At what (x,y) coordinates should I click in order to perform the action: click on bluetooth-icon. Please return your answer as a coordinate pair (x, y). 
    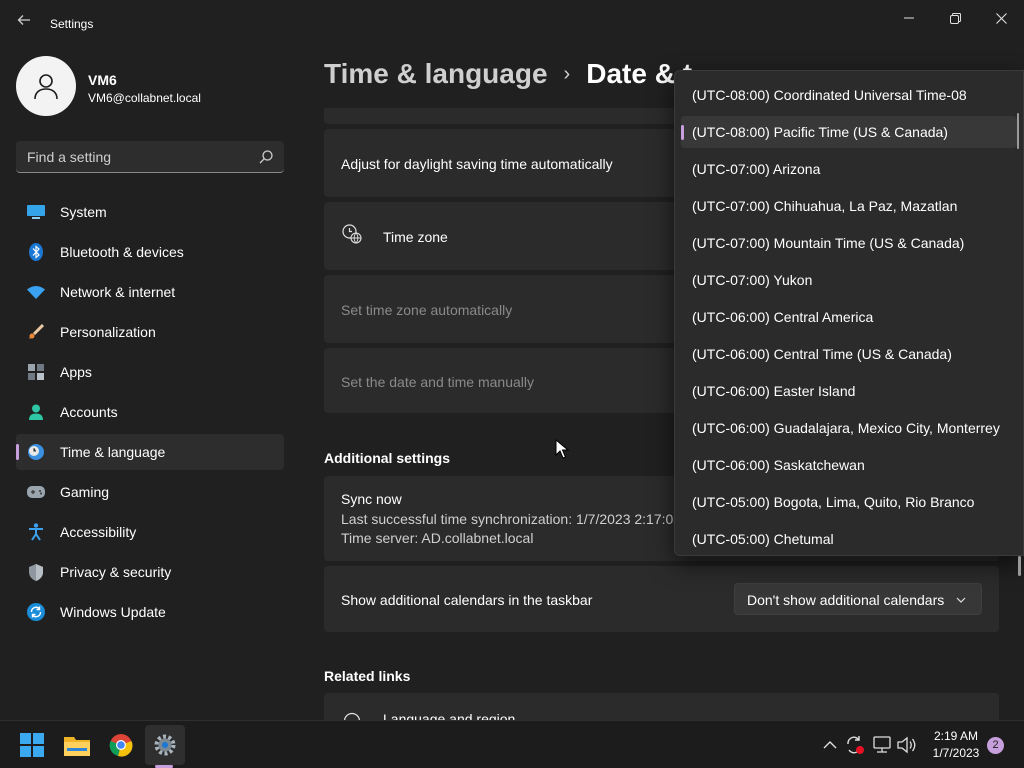
    Looking at the image, I should click on (36, 252).